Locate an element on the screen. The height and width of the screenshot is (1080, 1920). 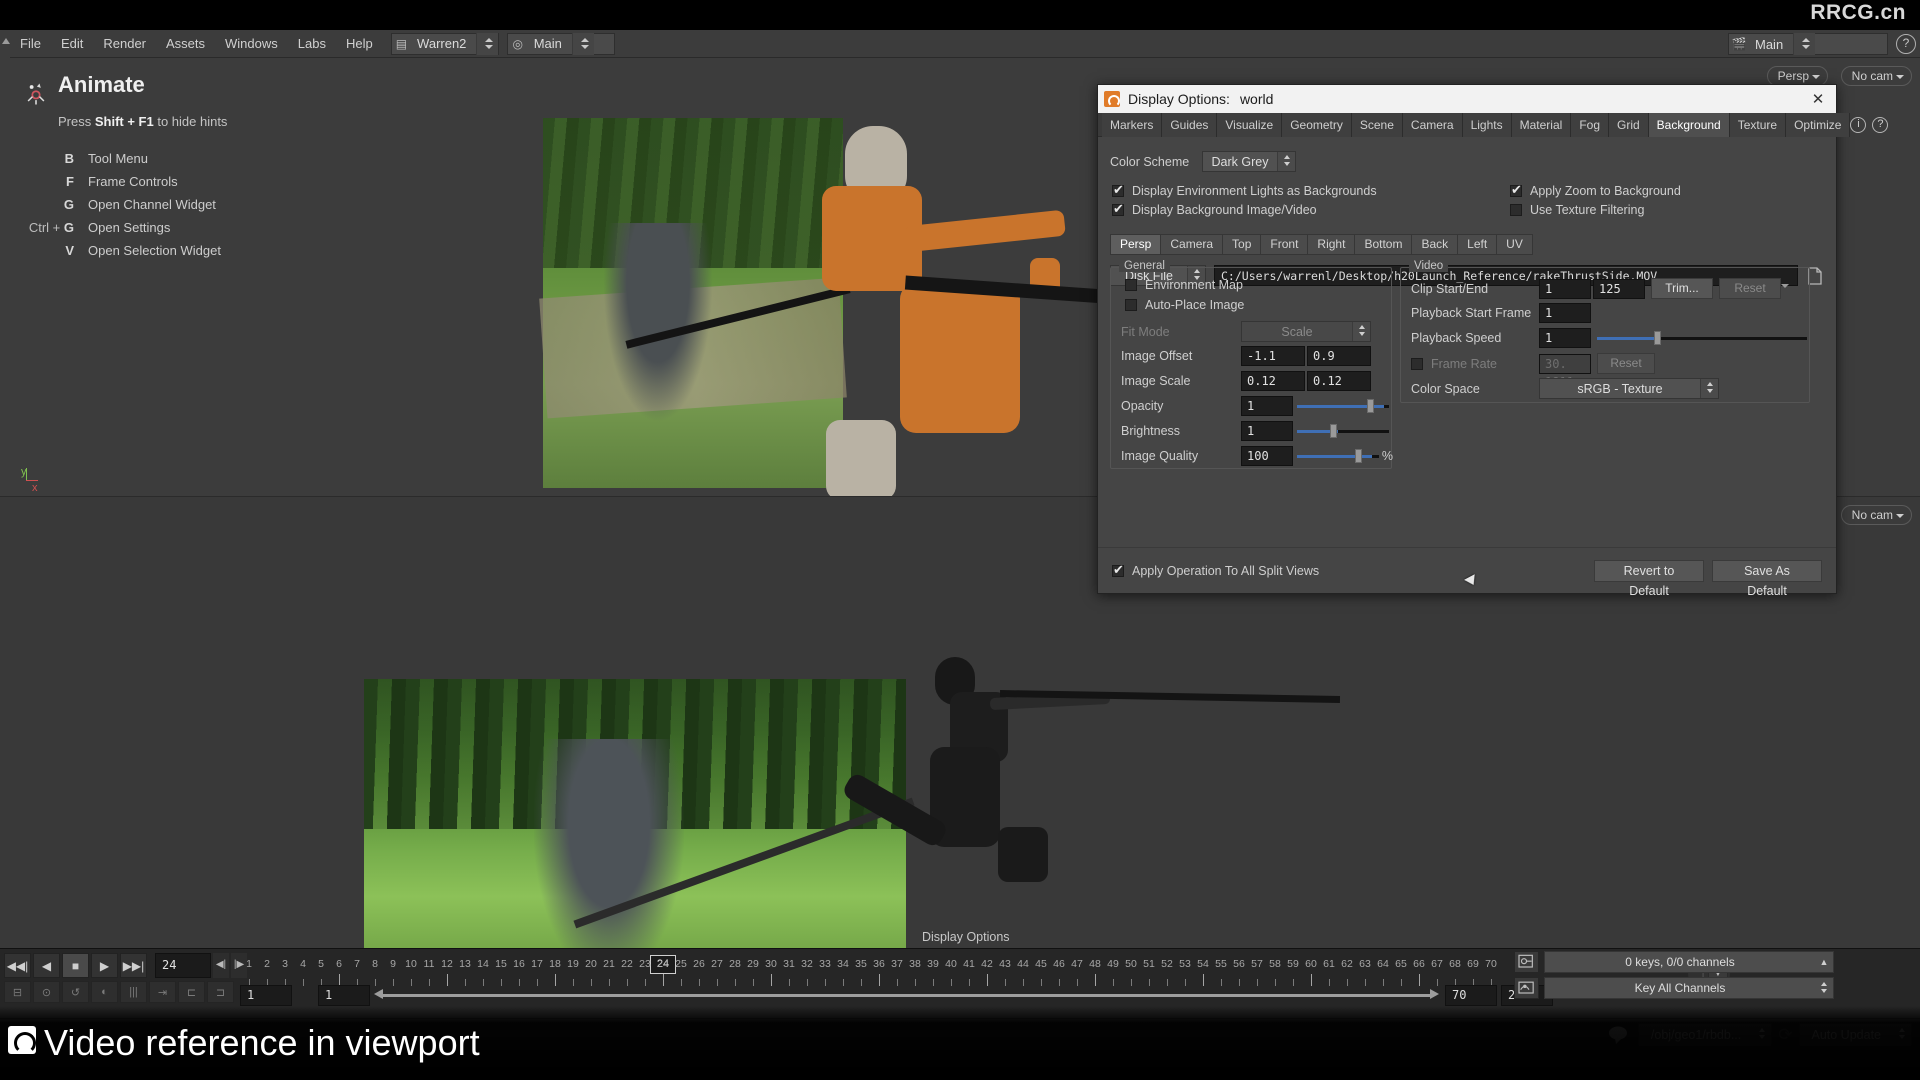
cb-apply-zoom-row: Apply Zoom to Background is located at coordinates (1595, 190).